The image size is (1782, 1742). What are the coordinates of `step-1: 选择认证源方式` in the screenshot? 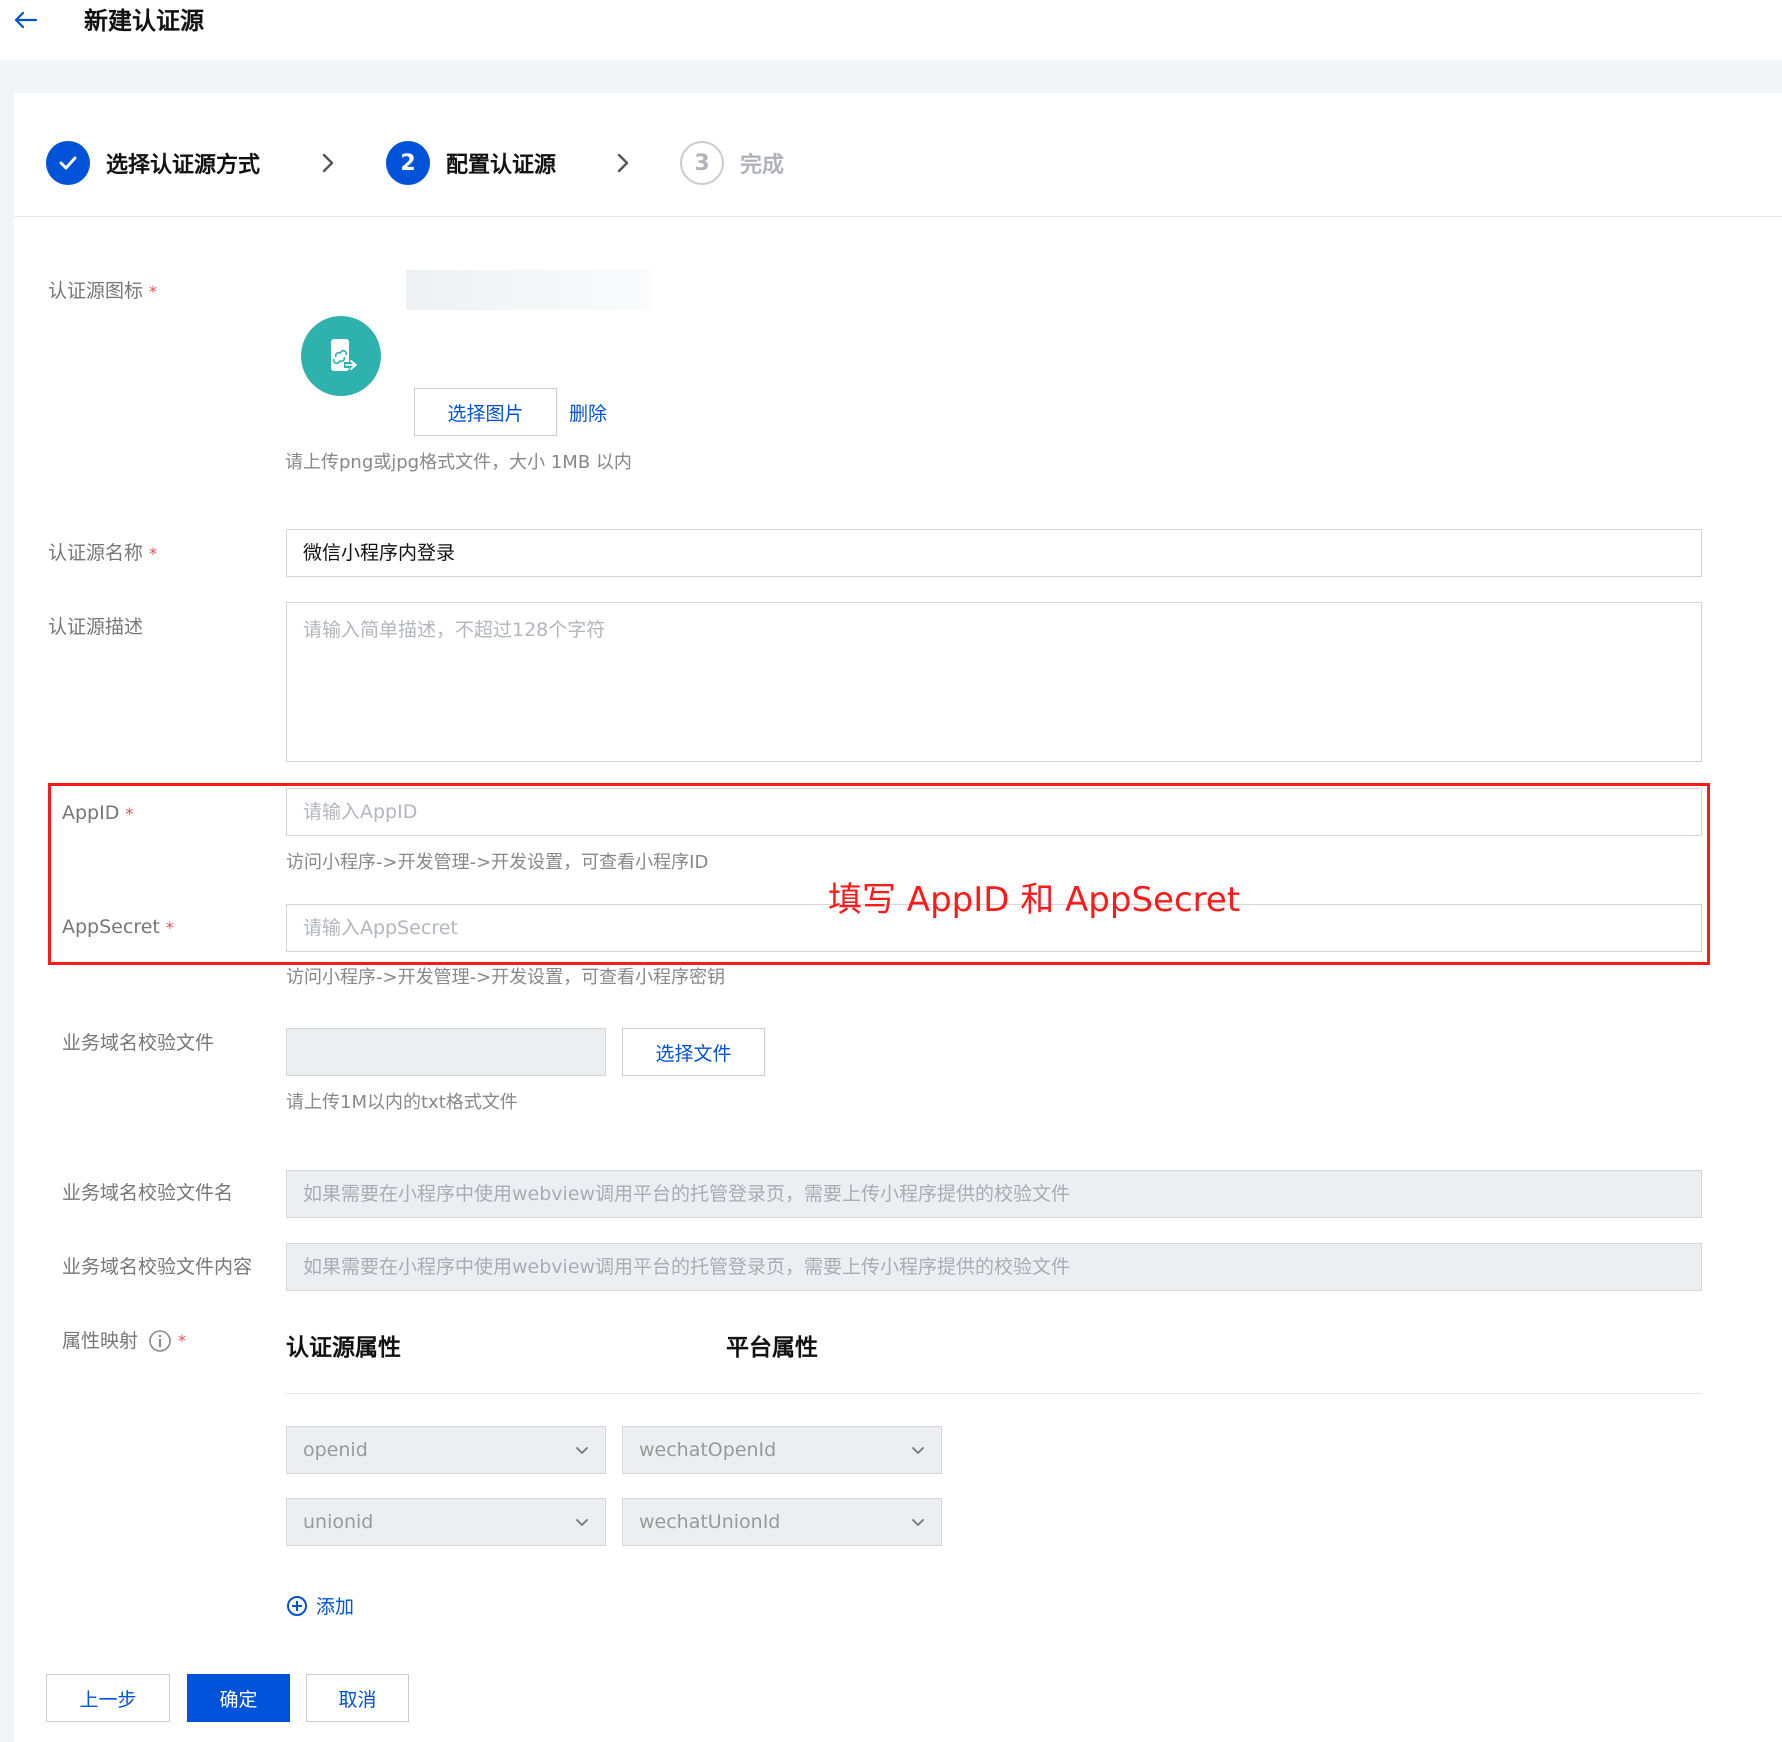 It's located at (153, 163).